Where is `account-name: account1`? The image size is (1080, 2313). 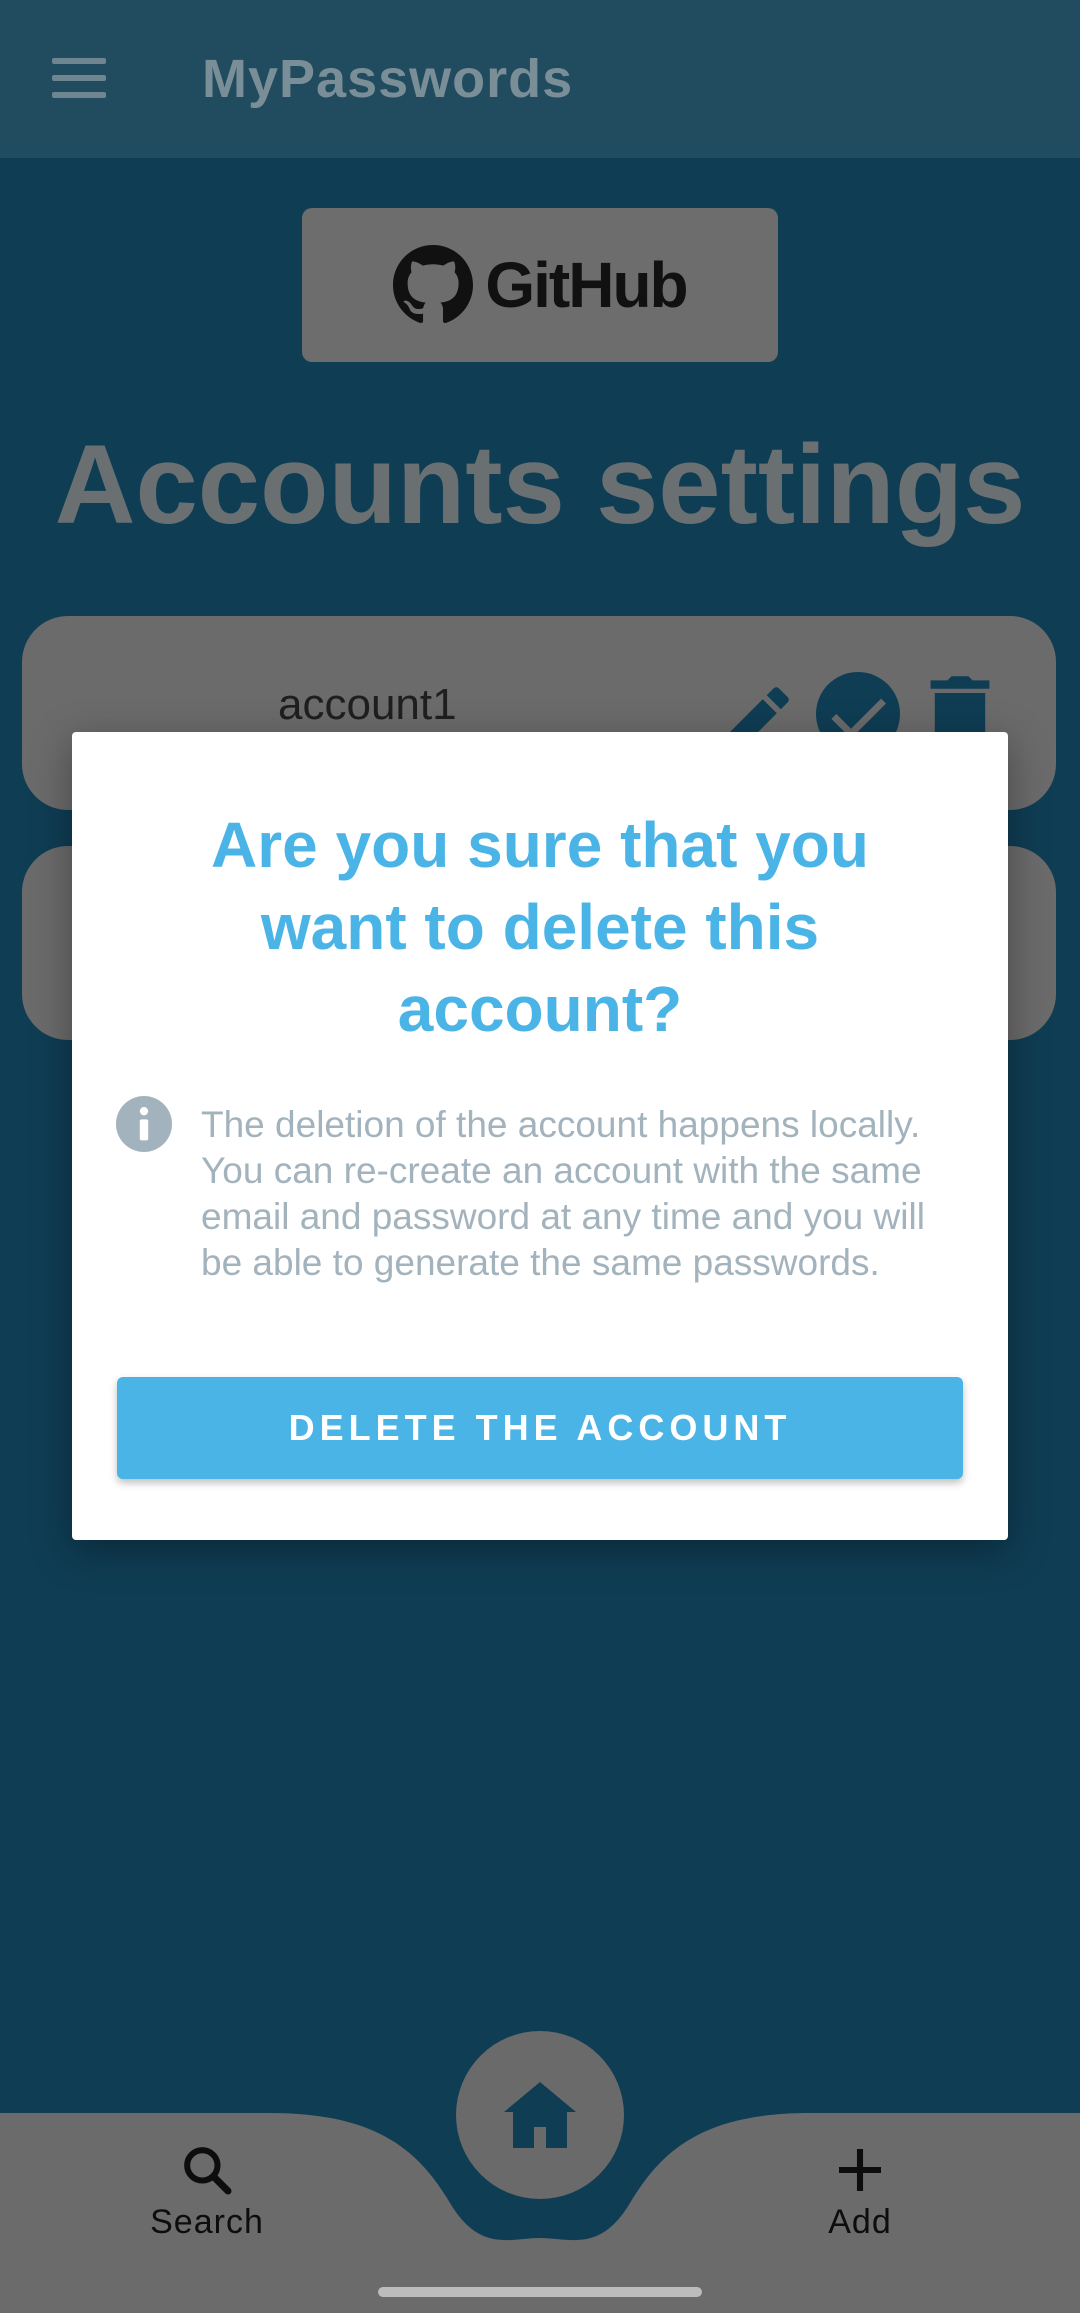
account-name: account1 is located at coordinates (367, 704).